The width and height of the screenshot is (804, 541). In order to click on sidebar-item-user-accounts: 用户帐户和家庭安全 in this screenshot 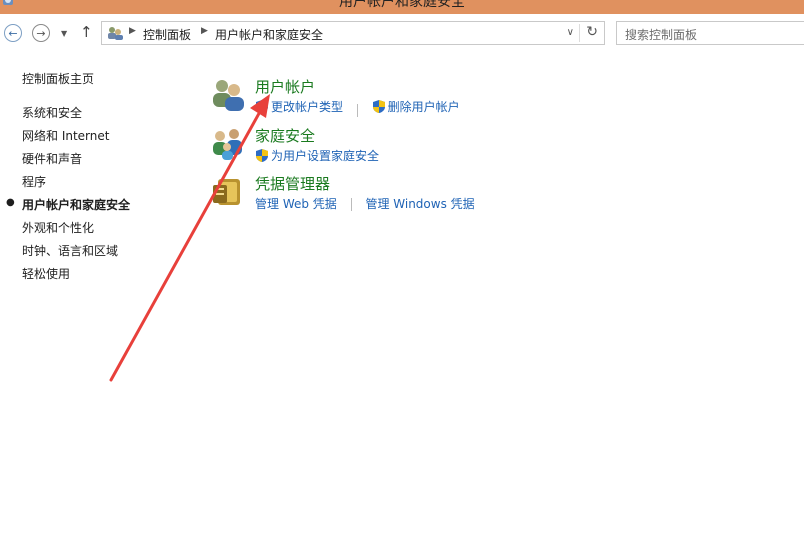, I will do `click(76, 204)`.